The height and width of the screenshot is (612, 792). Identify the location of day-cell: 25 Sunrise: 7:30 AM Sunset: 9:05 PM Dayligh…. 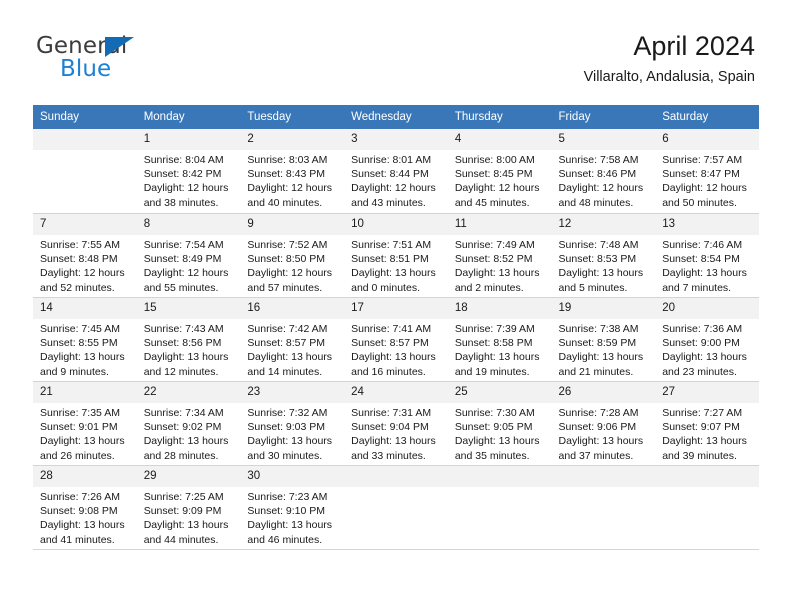
(499, 423).